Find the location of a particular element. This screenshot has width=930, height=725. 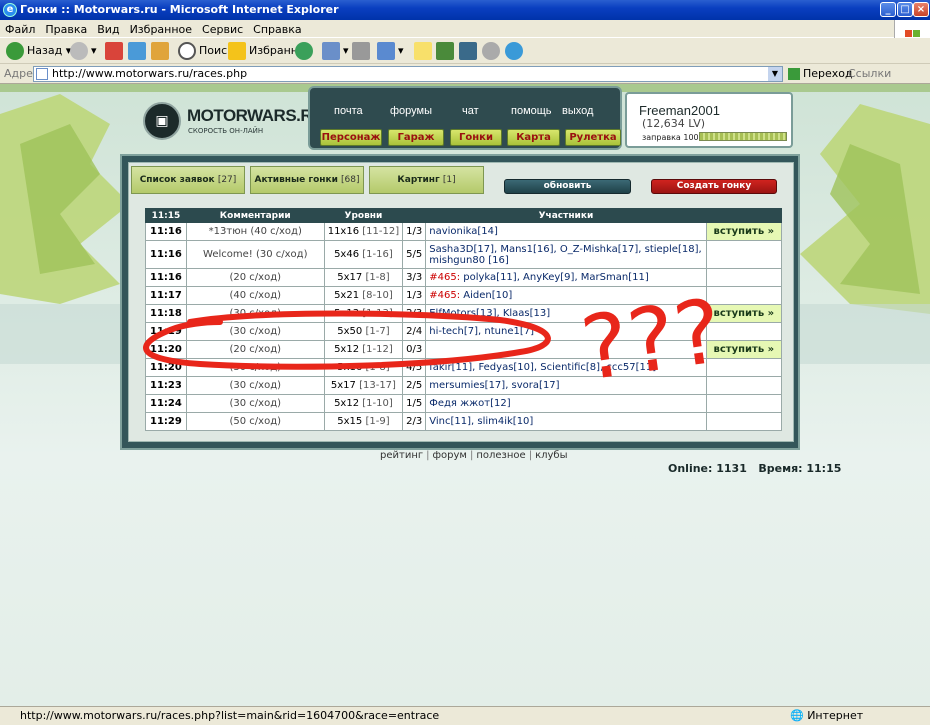

edit-button: ▾ is located at coordinates (390, 51).